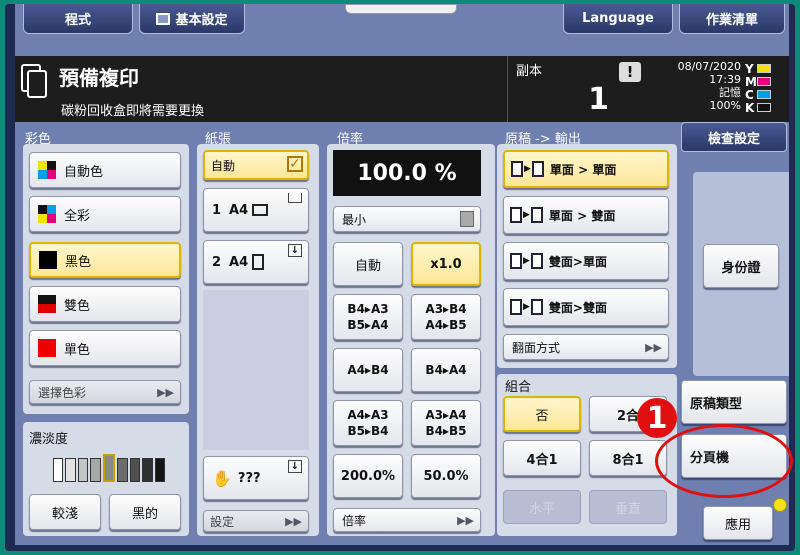 The width and height of the screenshot is (800, 555). I want to click on combine-2in1-label: 2合, so click(628, 416).